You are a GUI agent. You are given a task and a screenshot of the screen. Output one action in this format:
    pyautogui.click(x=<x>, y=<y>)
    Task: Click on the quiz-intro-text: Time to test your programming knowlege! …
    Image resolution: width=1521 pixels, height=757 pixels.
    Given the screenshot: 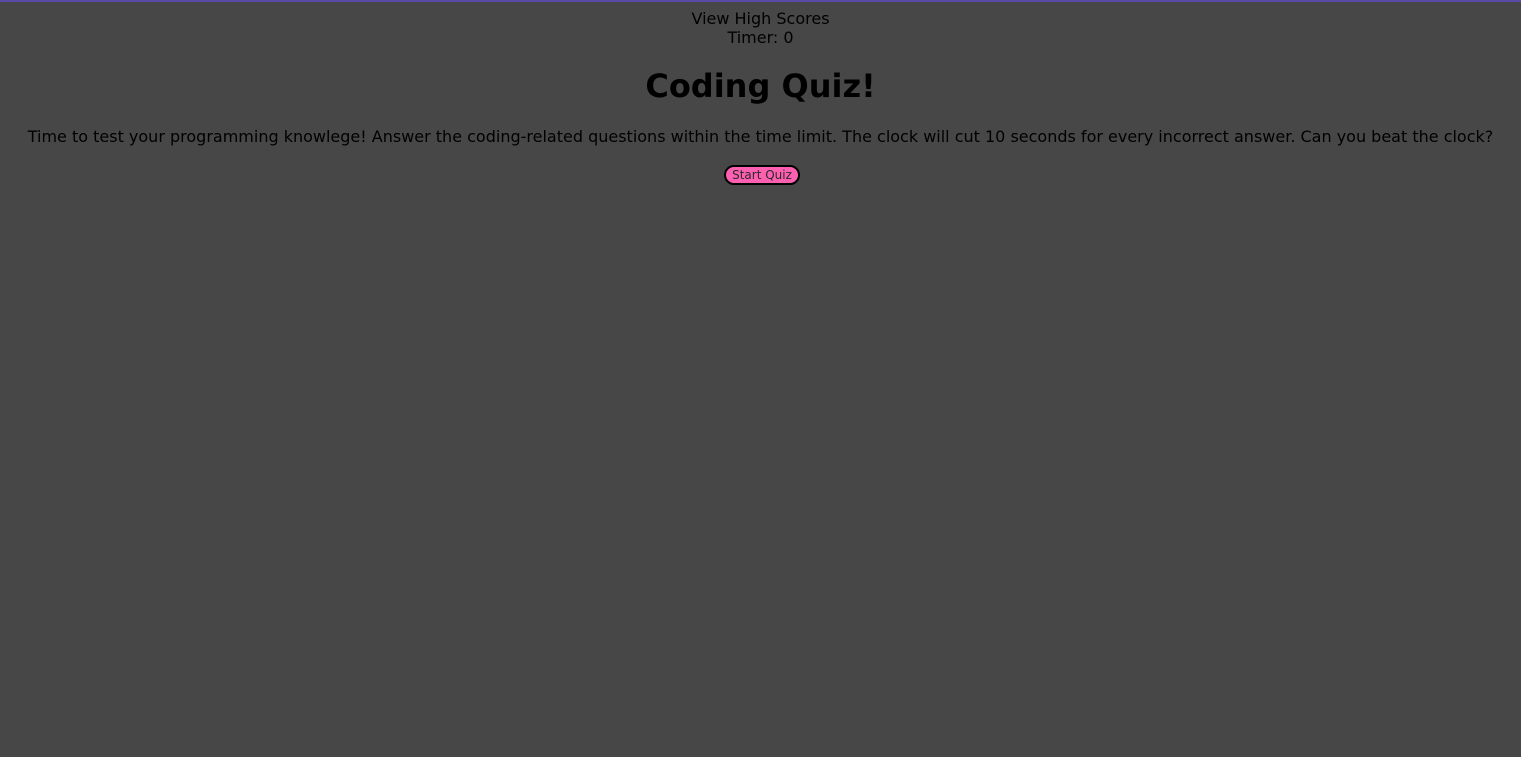 What is the action you would take?
    pyautogui.click(x=760, y=136)
    